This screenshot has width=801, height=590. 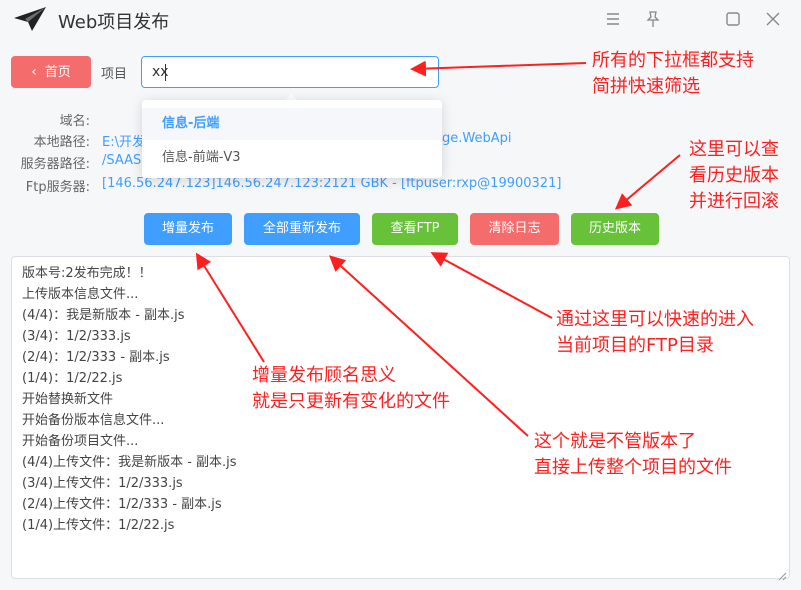 I want to click on arrow-to-incremental, so click(x=230, y=307).